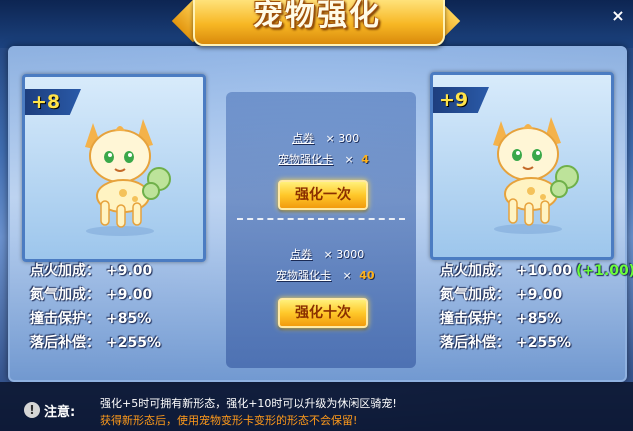 Image resolution: width=633 pixels, height=431 pixels. Describe the element at coordinates (229, 420) in the screenshot. I see `notice-line-2: 获得新形态后，使用宠物变形卡变形的形态不会保留!` at that location.